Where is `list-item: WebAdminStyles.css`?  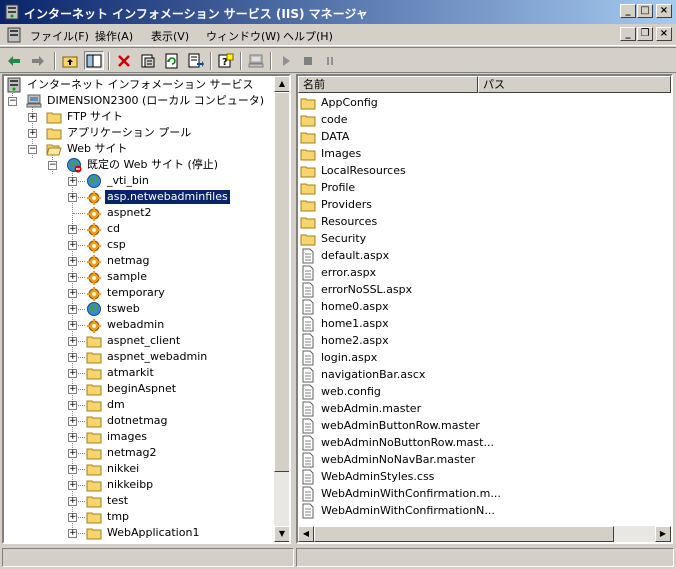 list-item: WebAdminStyles.css is located at coordinates (368, 476).